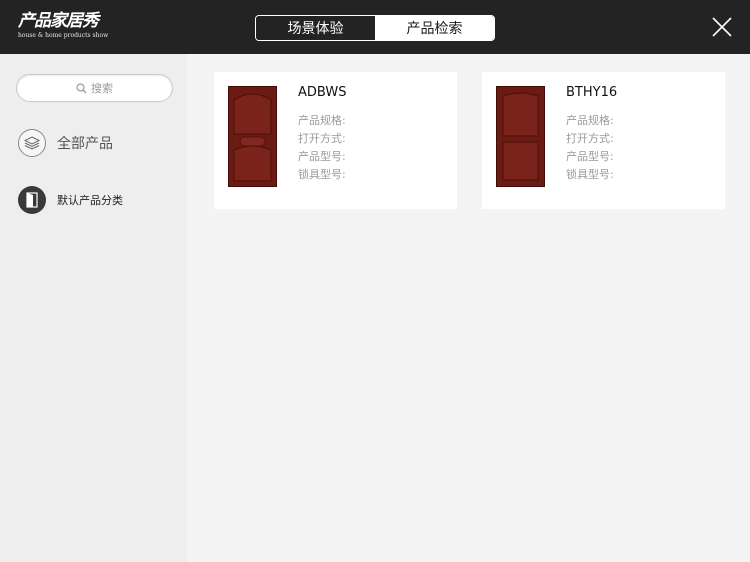 The height and width of the screenshot is (562, 750). Describe the element at coordinates (322, 92) in the screenshot. I see `product-name: ADBWS` at that location.